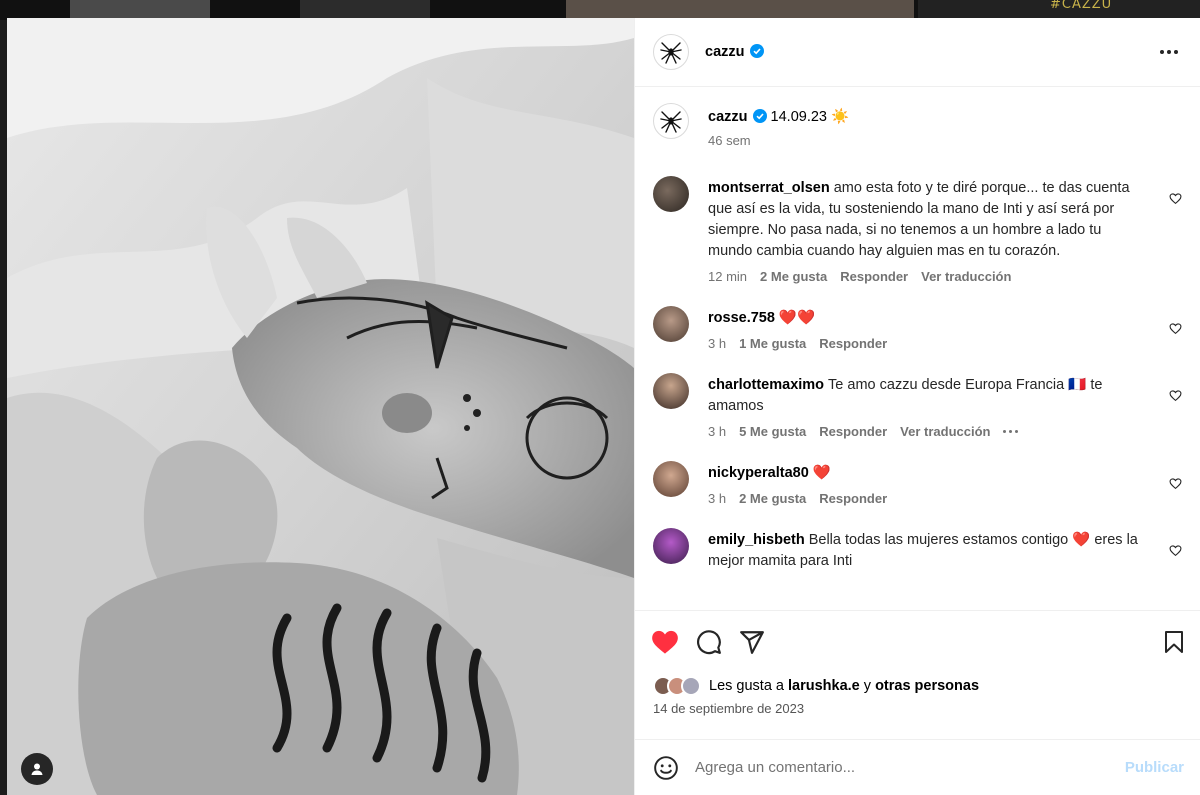 This screenshot has height=795, width=1200. I want to click on user-tag-icon, so click(37, 769).